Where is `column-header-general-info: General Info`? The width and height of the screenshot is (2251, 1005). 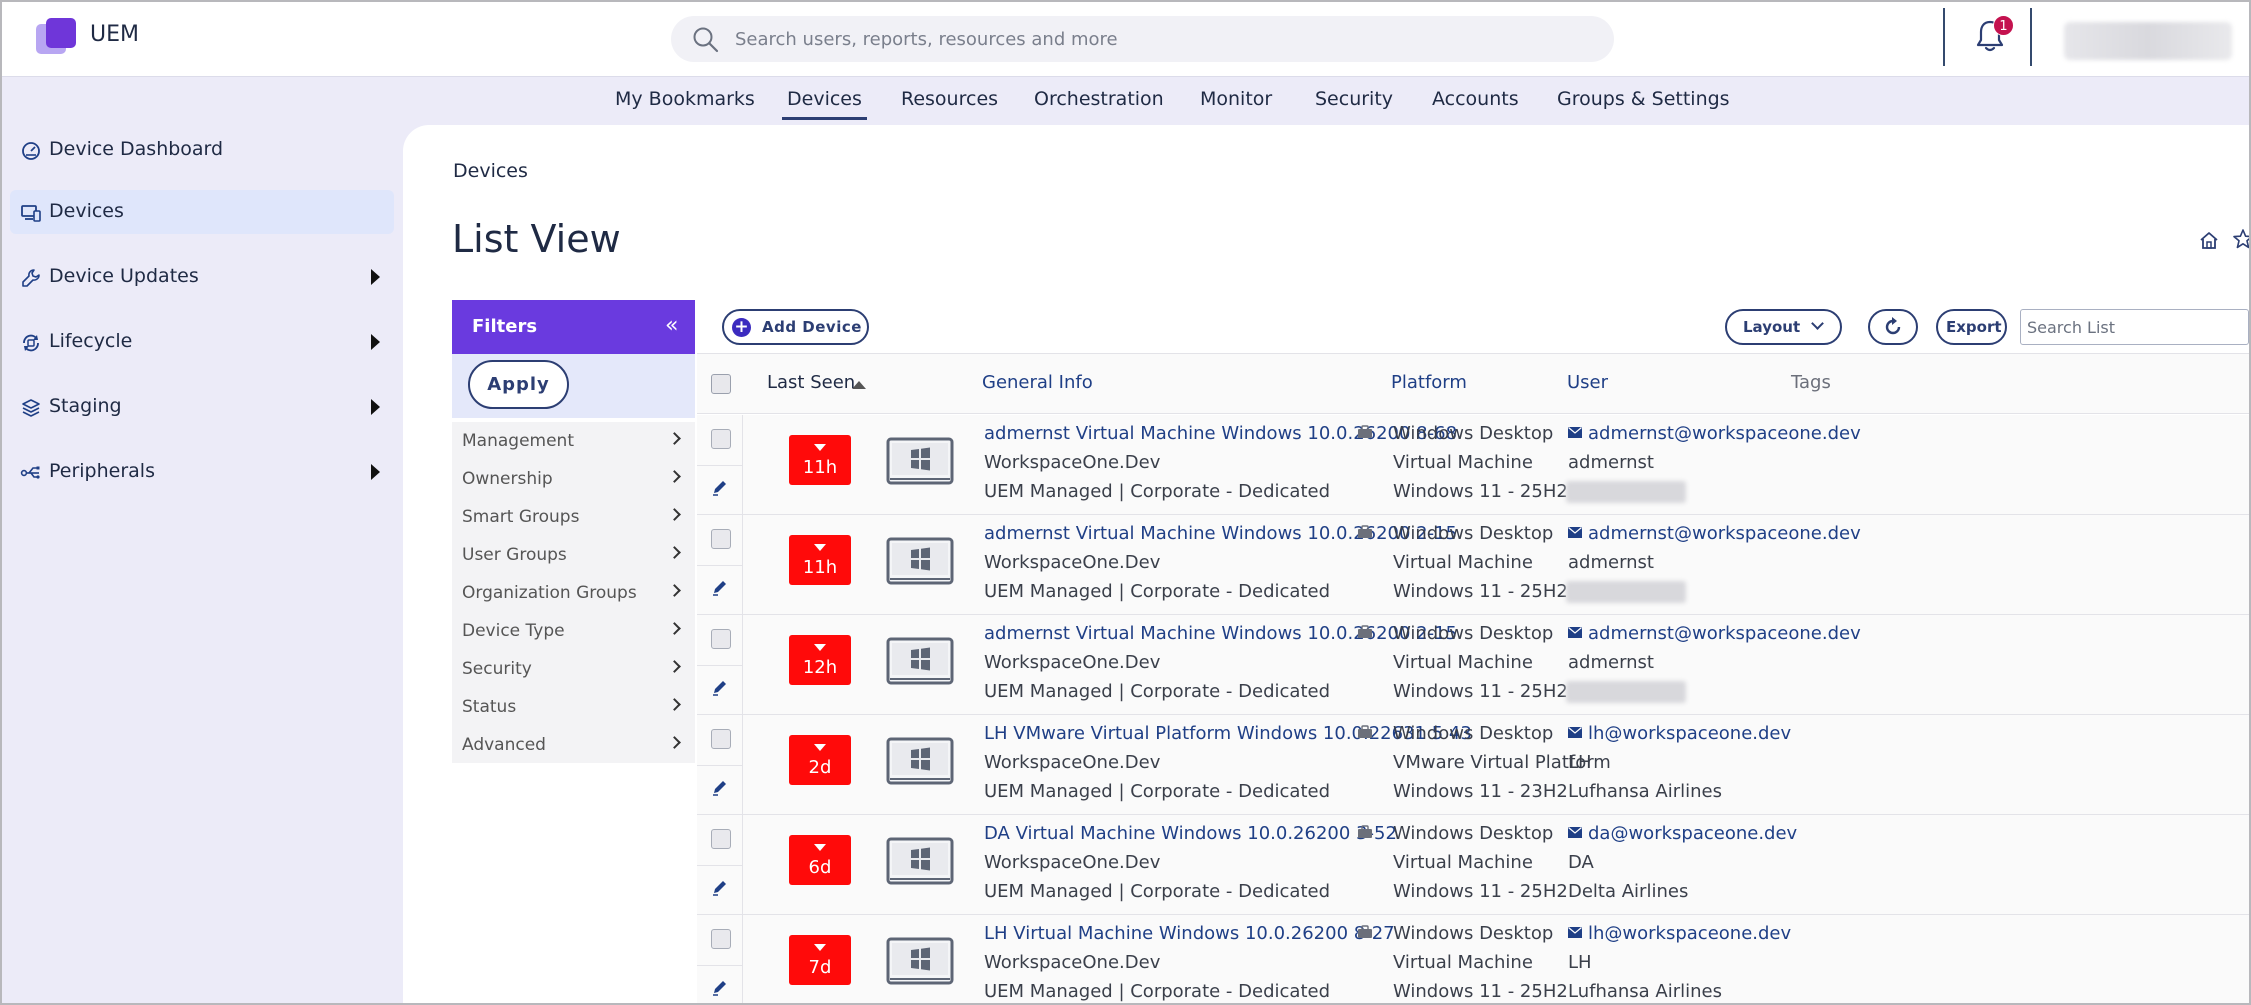
column-header-general-info: General Info is located at coordinates (1037, 382).